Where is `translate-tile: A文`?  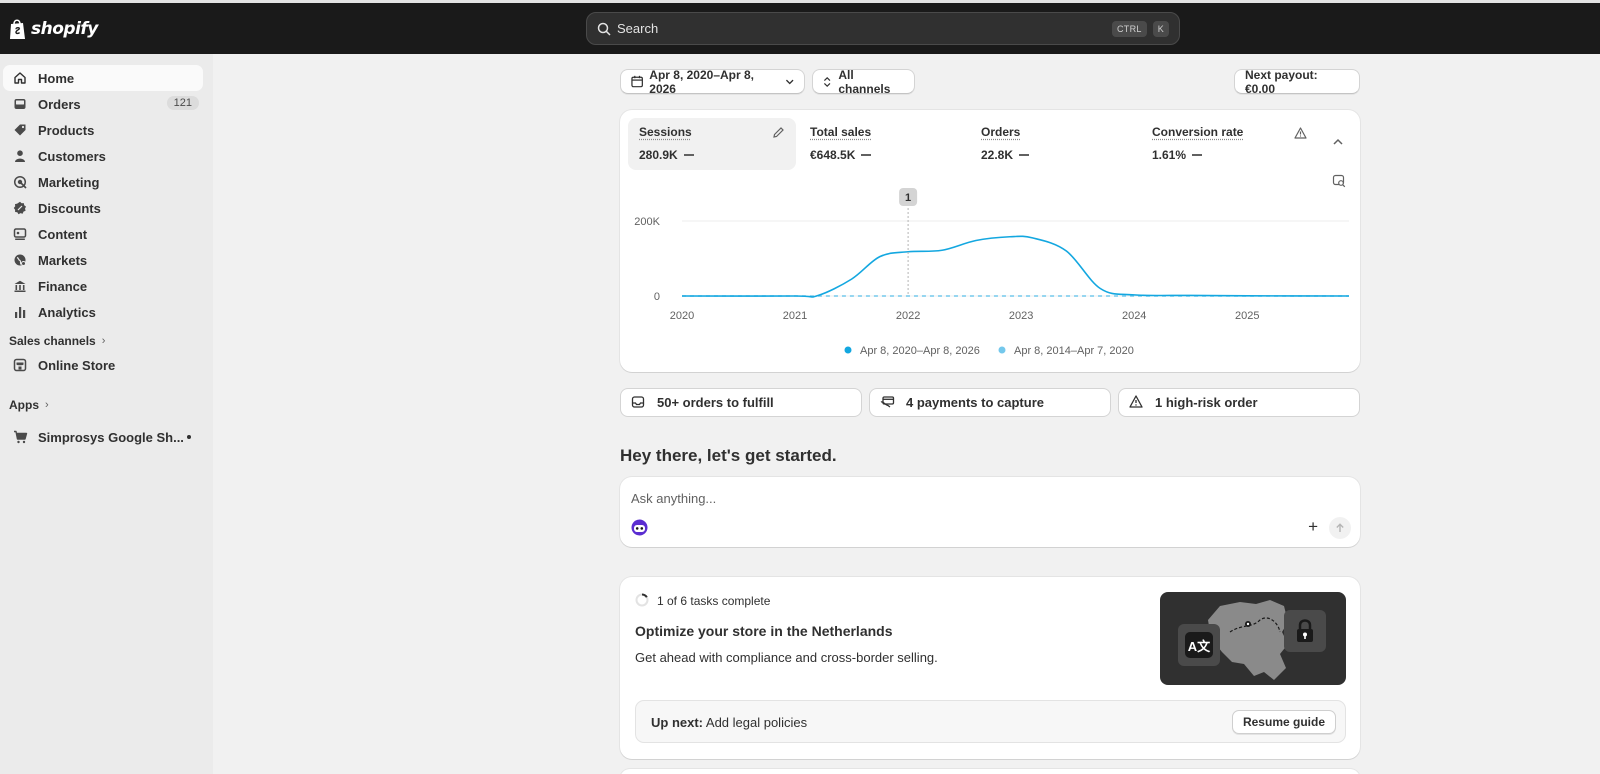
translate-tile: A文 is located at coordinates (1199, 645).